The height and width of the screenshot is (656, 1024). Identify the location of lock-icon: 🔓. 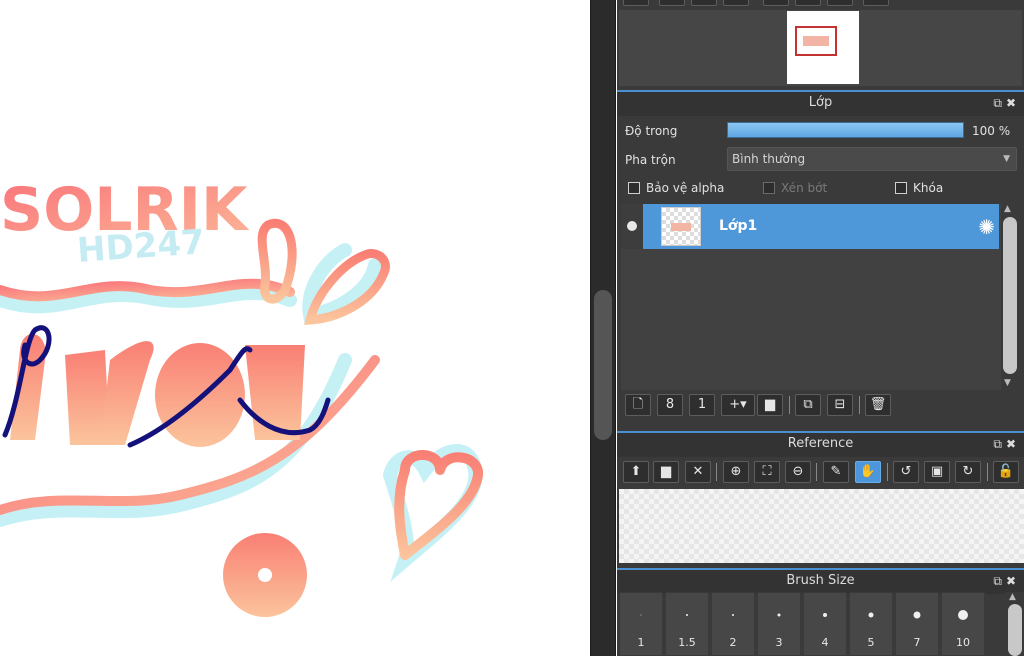
(1006, 472).